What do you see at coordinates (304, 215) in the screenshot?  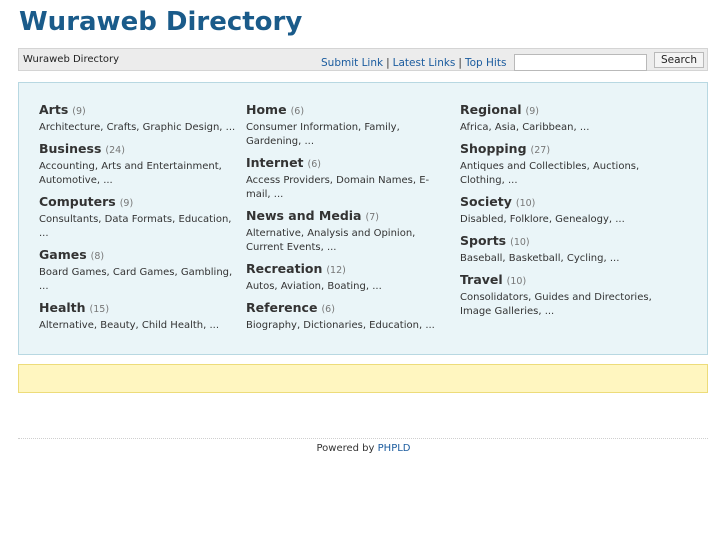 I see `category-link-news-and-media: News and Media` at bounding box center [304, 215].